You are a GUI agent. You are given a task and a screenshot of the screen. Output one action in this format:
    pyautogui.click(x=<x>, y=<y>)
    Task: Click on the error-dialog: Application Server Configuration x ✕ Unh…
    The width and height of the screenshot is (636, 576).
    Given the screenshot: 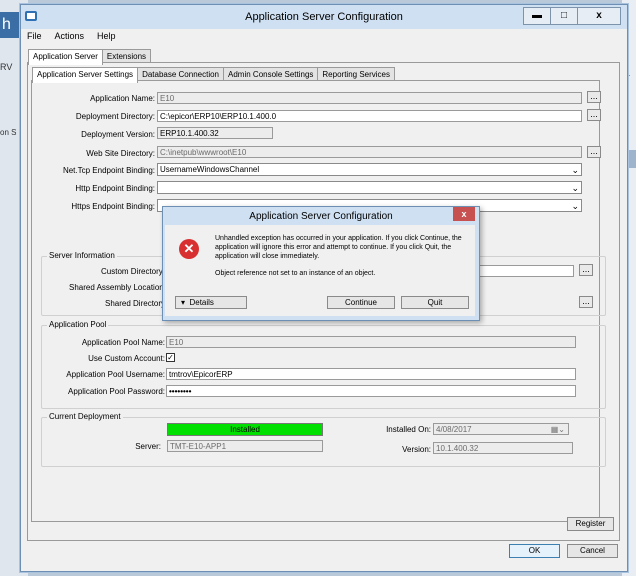 What is the action you would take?
    pyautogui.click(x=321, y=263)
    